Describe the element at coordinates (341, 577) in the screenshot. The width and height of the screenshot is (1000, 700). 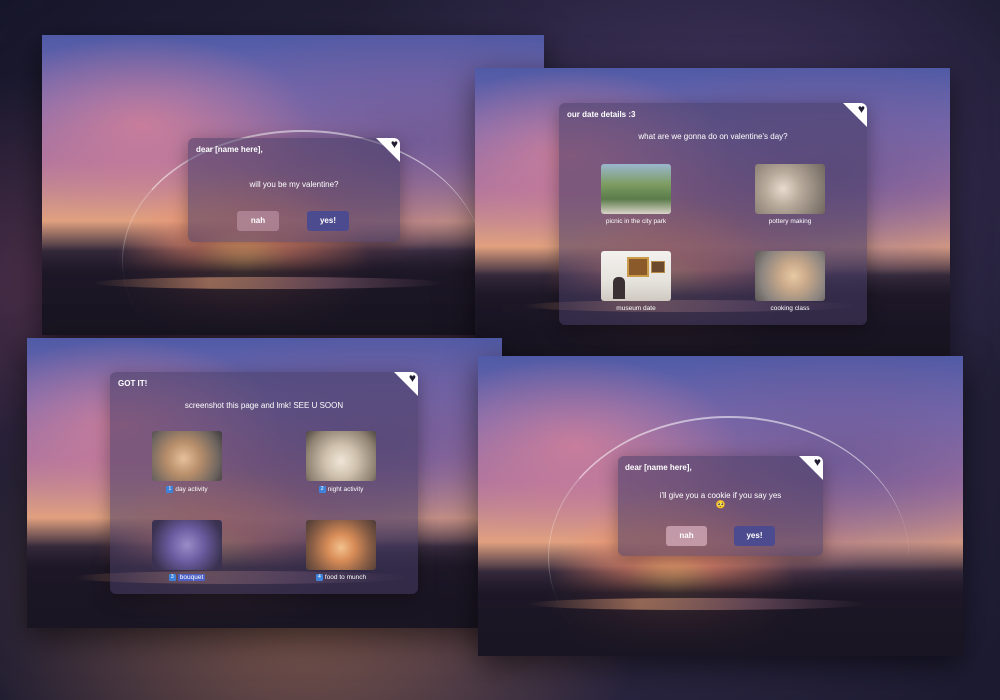
I see `pick-label: 4 food to munch` at that location.